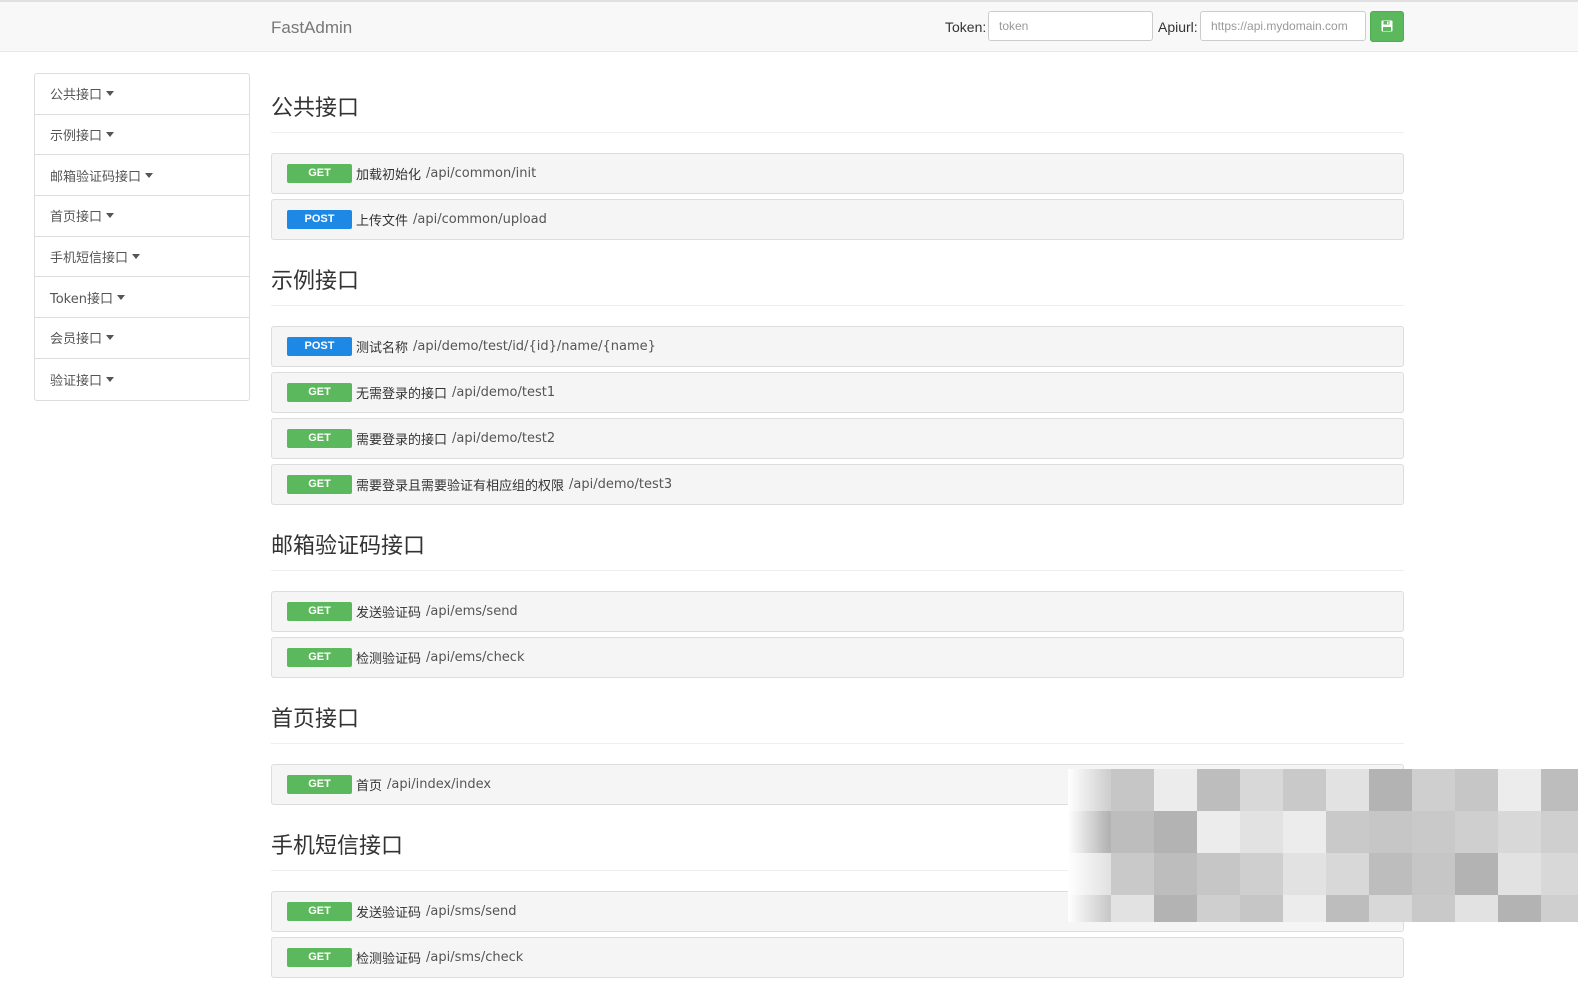 This screenshot has width=1578, height=983. What do you see at coordinates (382, 348) in the screenshot?
I see `api-title: 测试名称` at bounding box center [382, 348].